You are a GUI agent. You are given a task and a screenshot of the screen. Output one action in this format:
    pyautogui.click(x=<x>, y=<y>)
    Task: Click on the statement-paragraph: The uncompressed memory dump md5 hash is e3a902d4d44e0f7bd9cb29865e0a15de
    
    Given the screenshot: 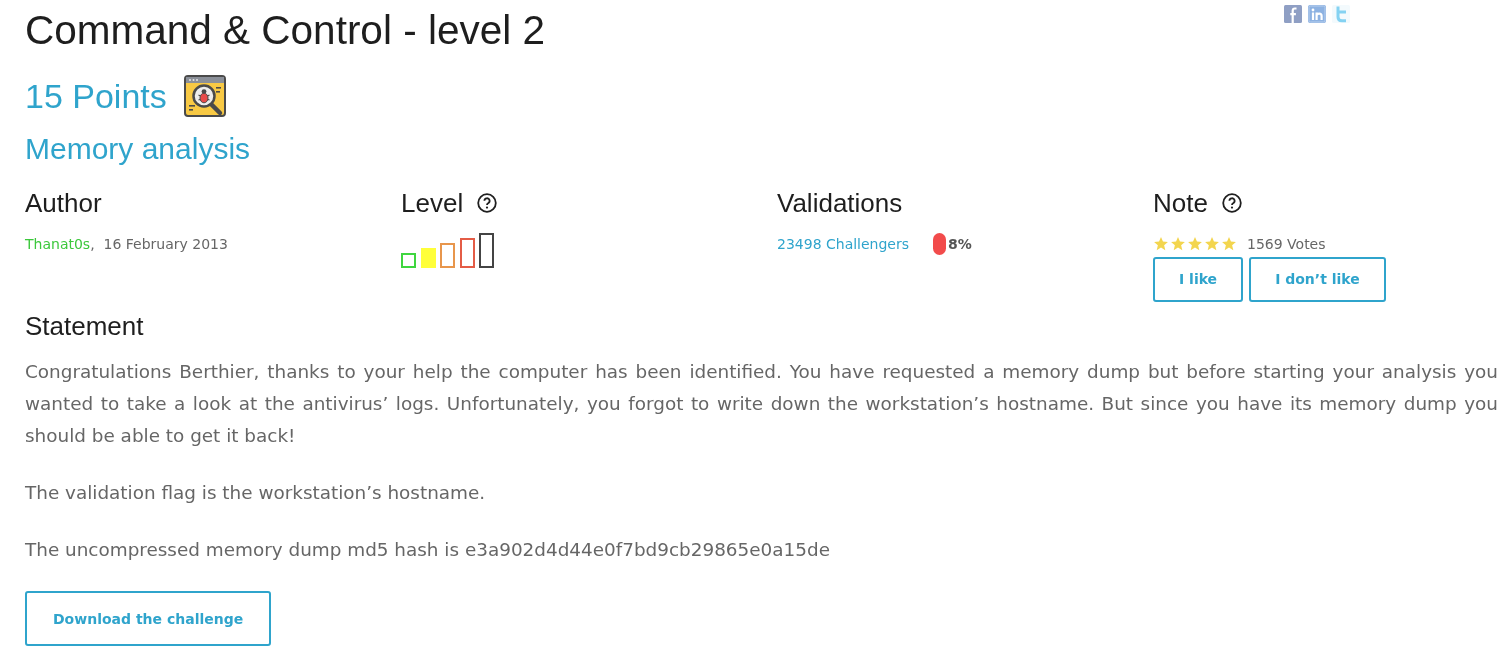 What is the action you would take?
    pyautogui.click(x=428, y=550)
    